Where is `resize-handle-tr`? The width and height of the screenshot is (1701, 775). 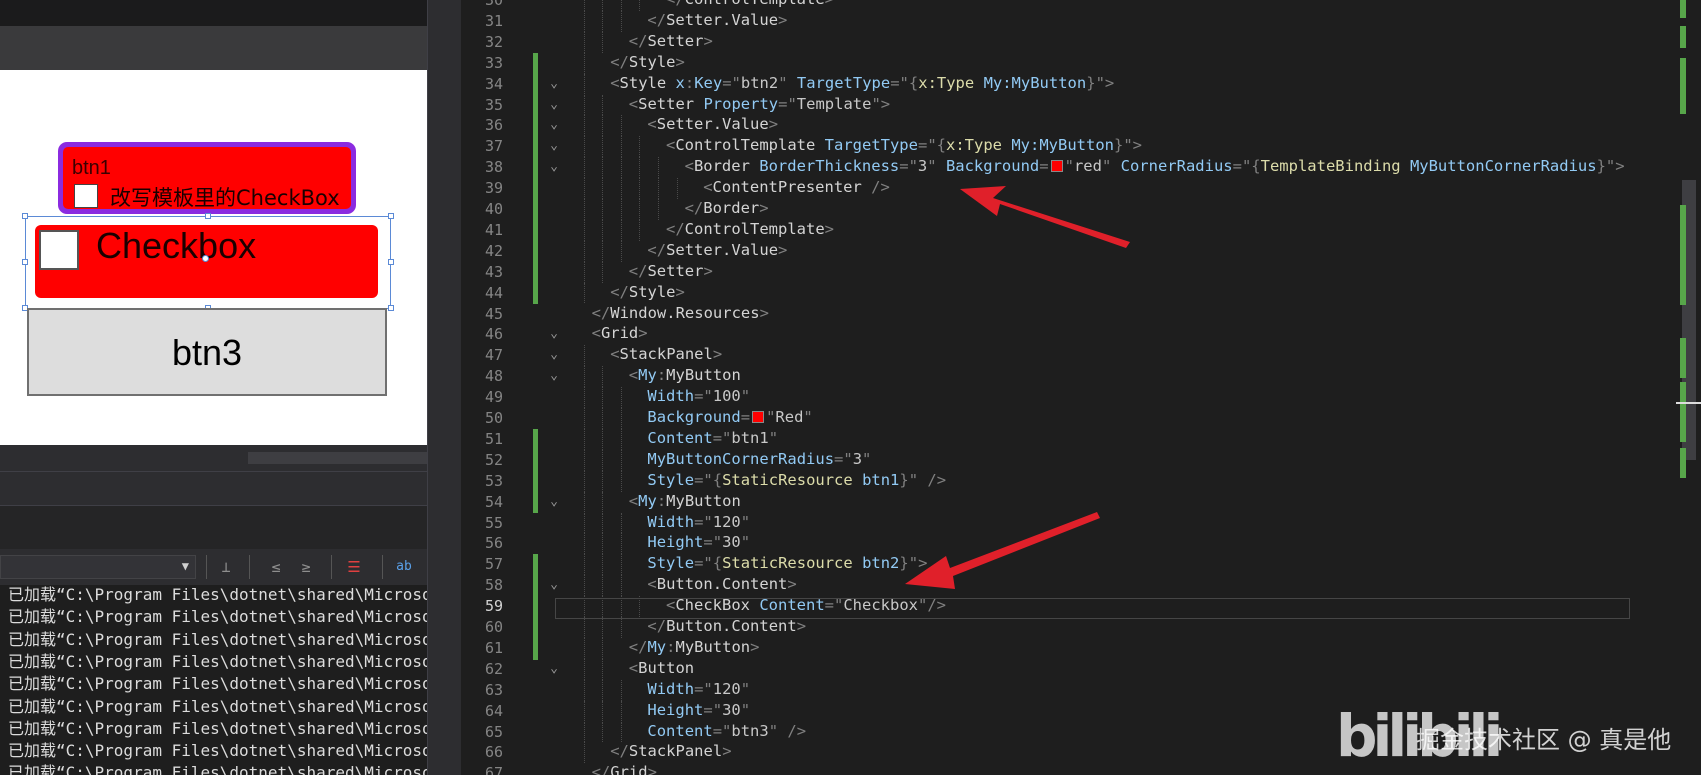
resize-handle-tr is located at coordinates (391, 216).